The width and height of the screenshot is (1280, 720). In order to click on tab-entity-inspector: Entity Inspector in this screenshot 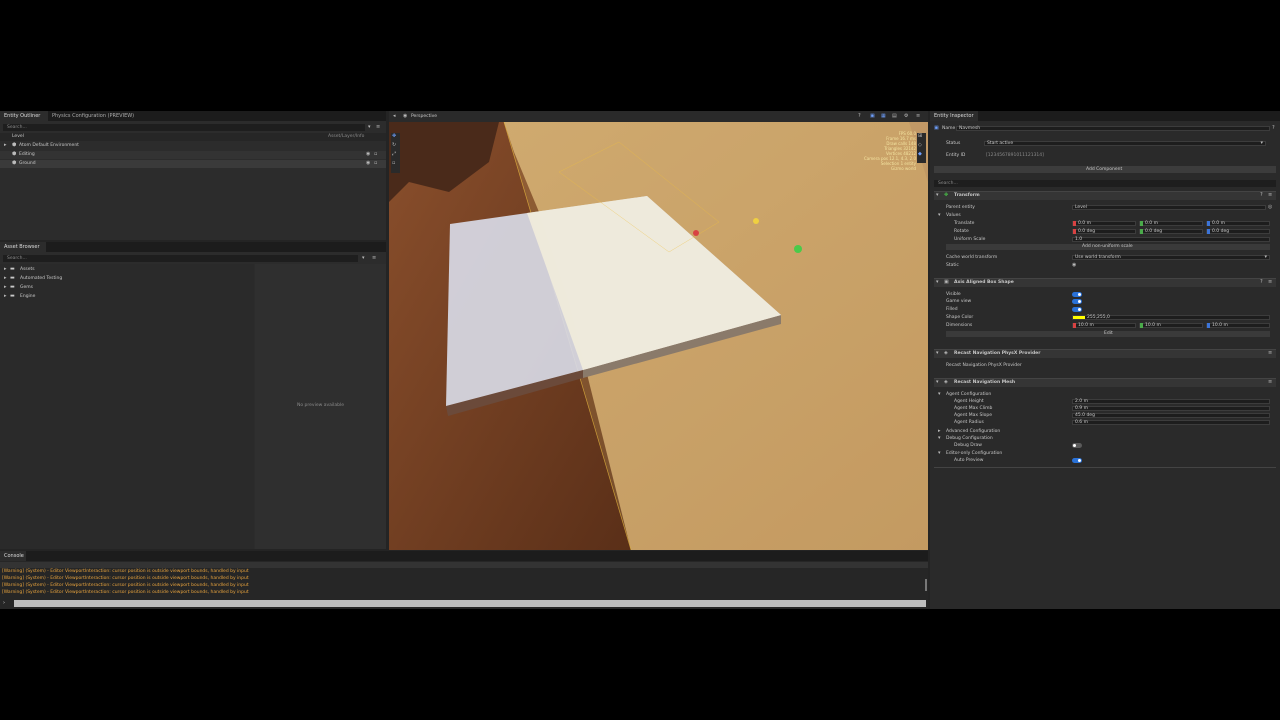, I will do `click(954, 116)`.